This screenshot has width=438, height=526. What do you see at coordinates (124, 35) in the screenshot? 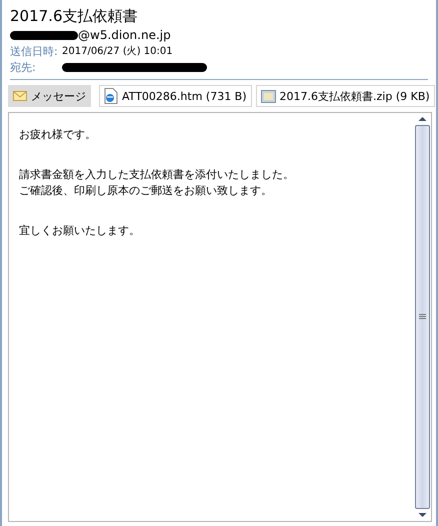
I see `sender-address: @w5.dion.ne.jp` at bounding box center [124, 35].